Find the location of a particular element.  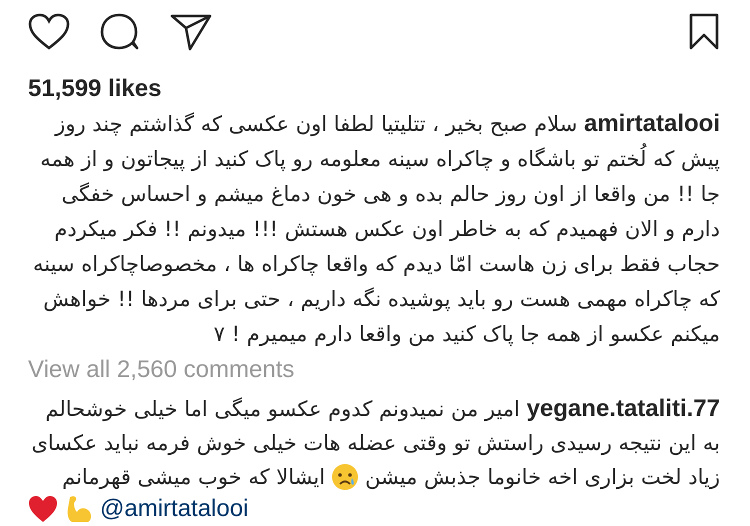

bookmark-icon is located at coordinates (704, 32).